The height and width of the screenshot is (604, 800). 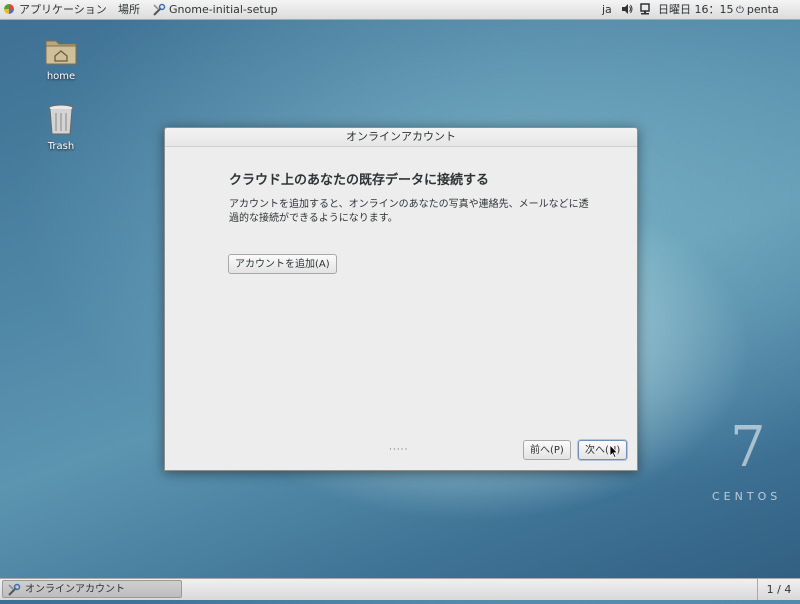 I want to click on volume-icon, so click(x=627, y=9).